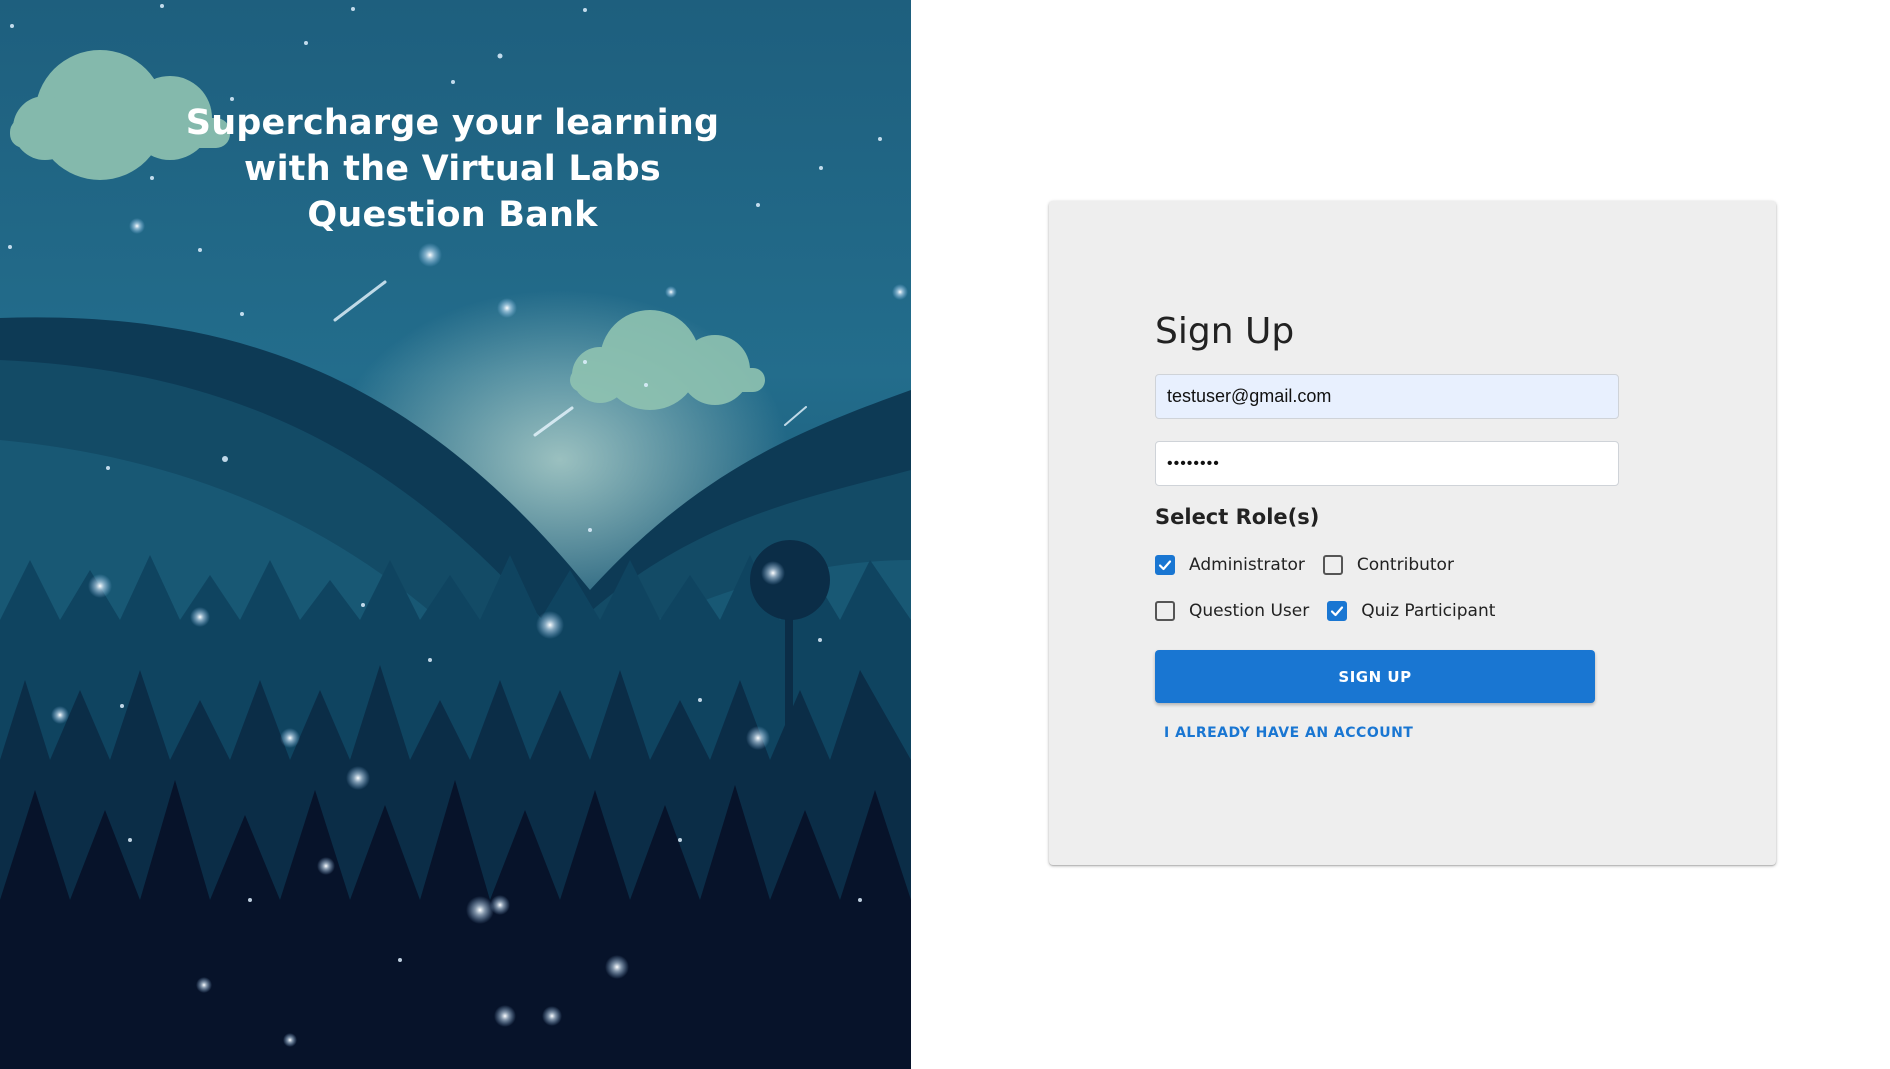 This screenshot has height=1069, width=1890. What do you see at coordinates (452, 123) in the screenshot?
I see `hero-title-line-1: Supercharge your learning` at bounding box center [452, 123].